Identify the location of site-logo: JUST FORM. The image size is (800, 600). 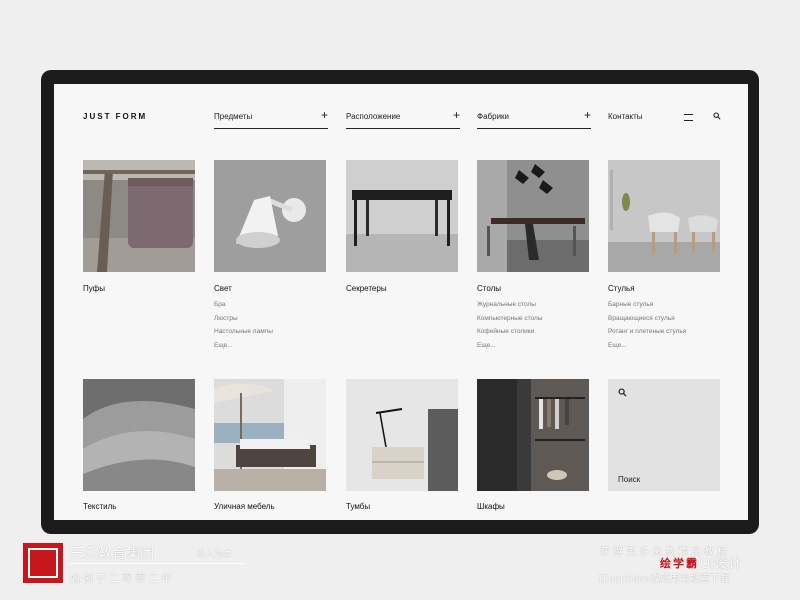
(115, 116).